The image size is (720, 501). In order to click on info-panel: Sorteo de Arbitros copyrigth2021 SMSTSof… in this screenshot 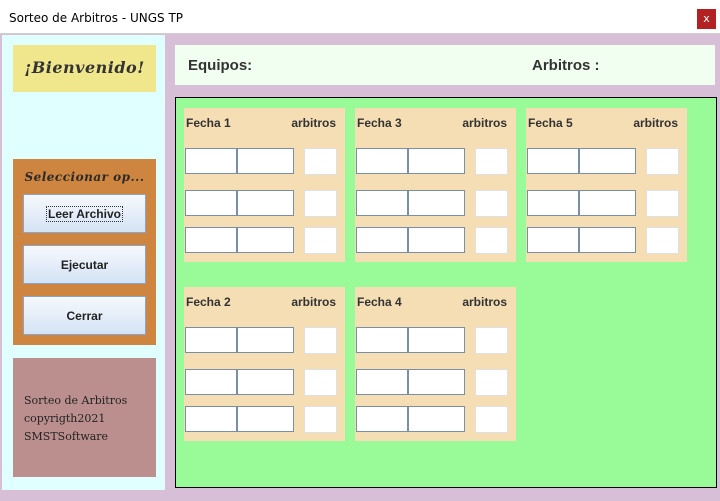, I will do `click(84, 417)`.